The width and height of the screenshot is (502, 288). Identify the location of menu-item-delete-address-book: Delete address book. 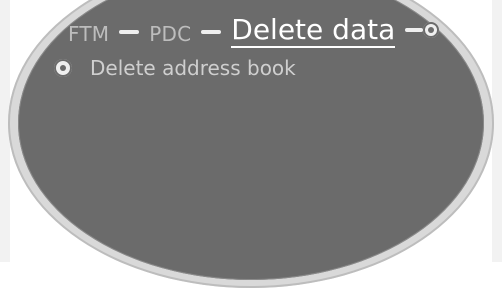
(175, 68).